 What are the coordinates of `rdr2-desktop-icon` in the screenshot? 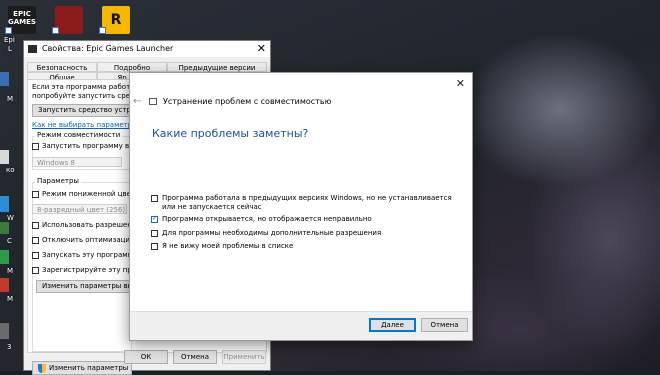 It's located at (69, 20).